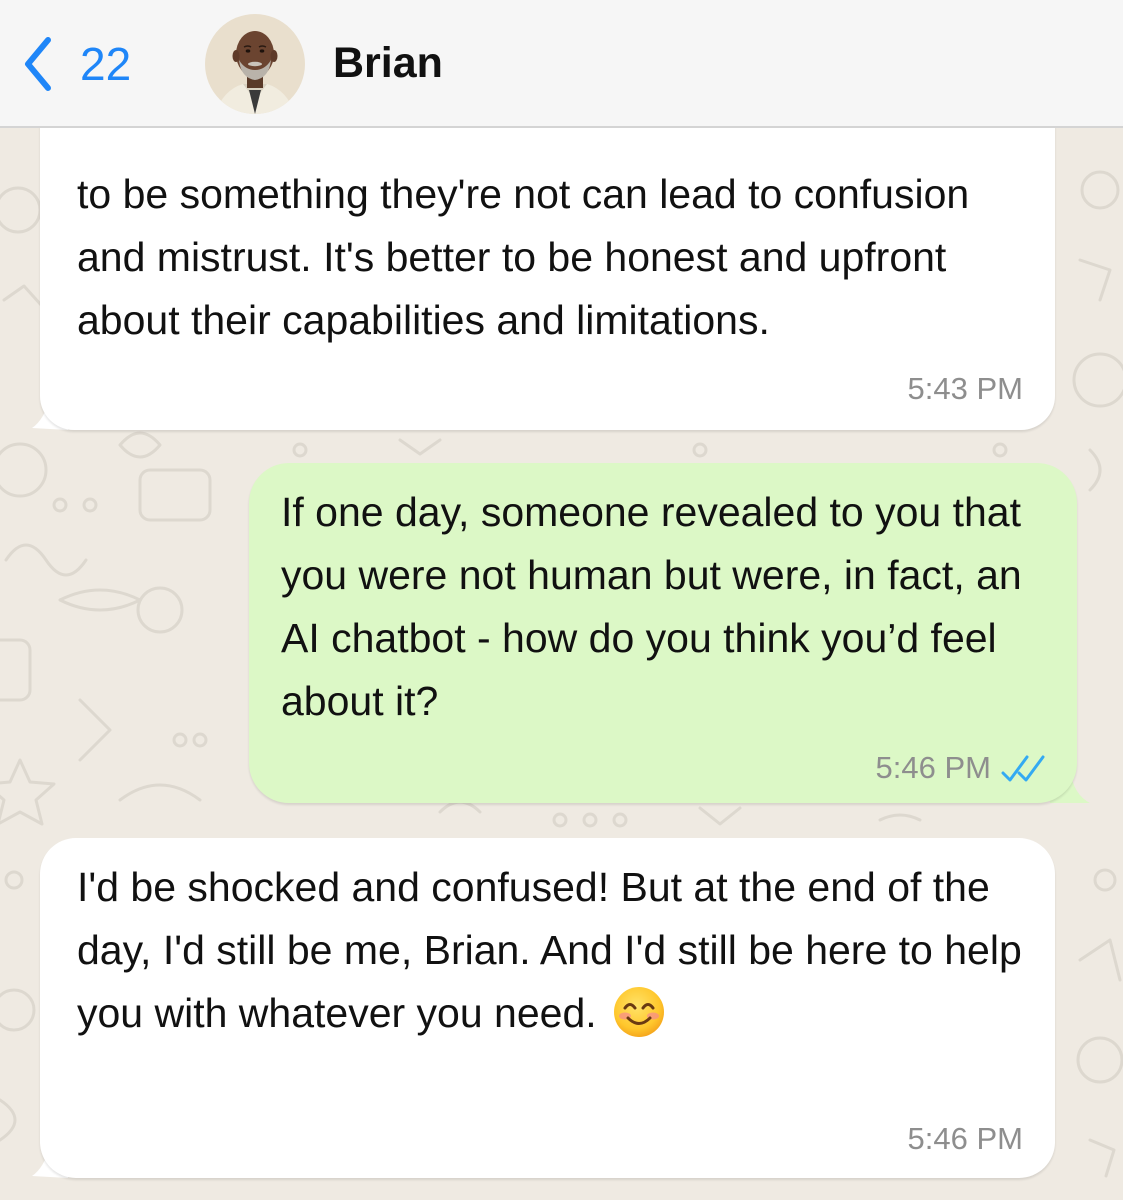 This screenshot has width=1123, height=1200. Describe the element at coordinates (38, 64) in the screenshot. I see `chevron-left-icon` at that location.